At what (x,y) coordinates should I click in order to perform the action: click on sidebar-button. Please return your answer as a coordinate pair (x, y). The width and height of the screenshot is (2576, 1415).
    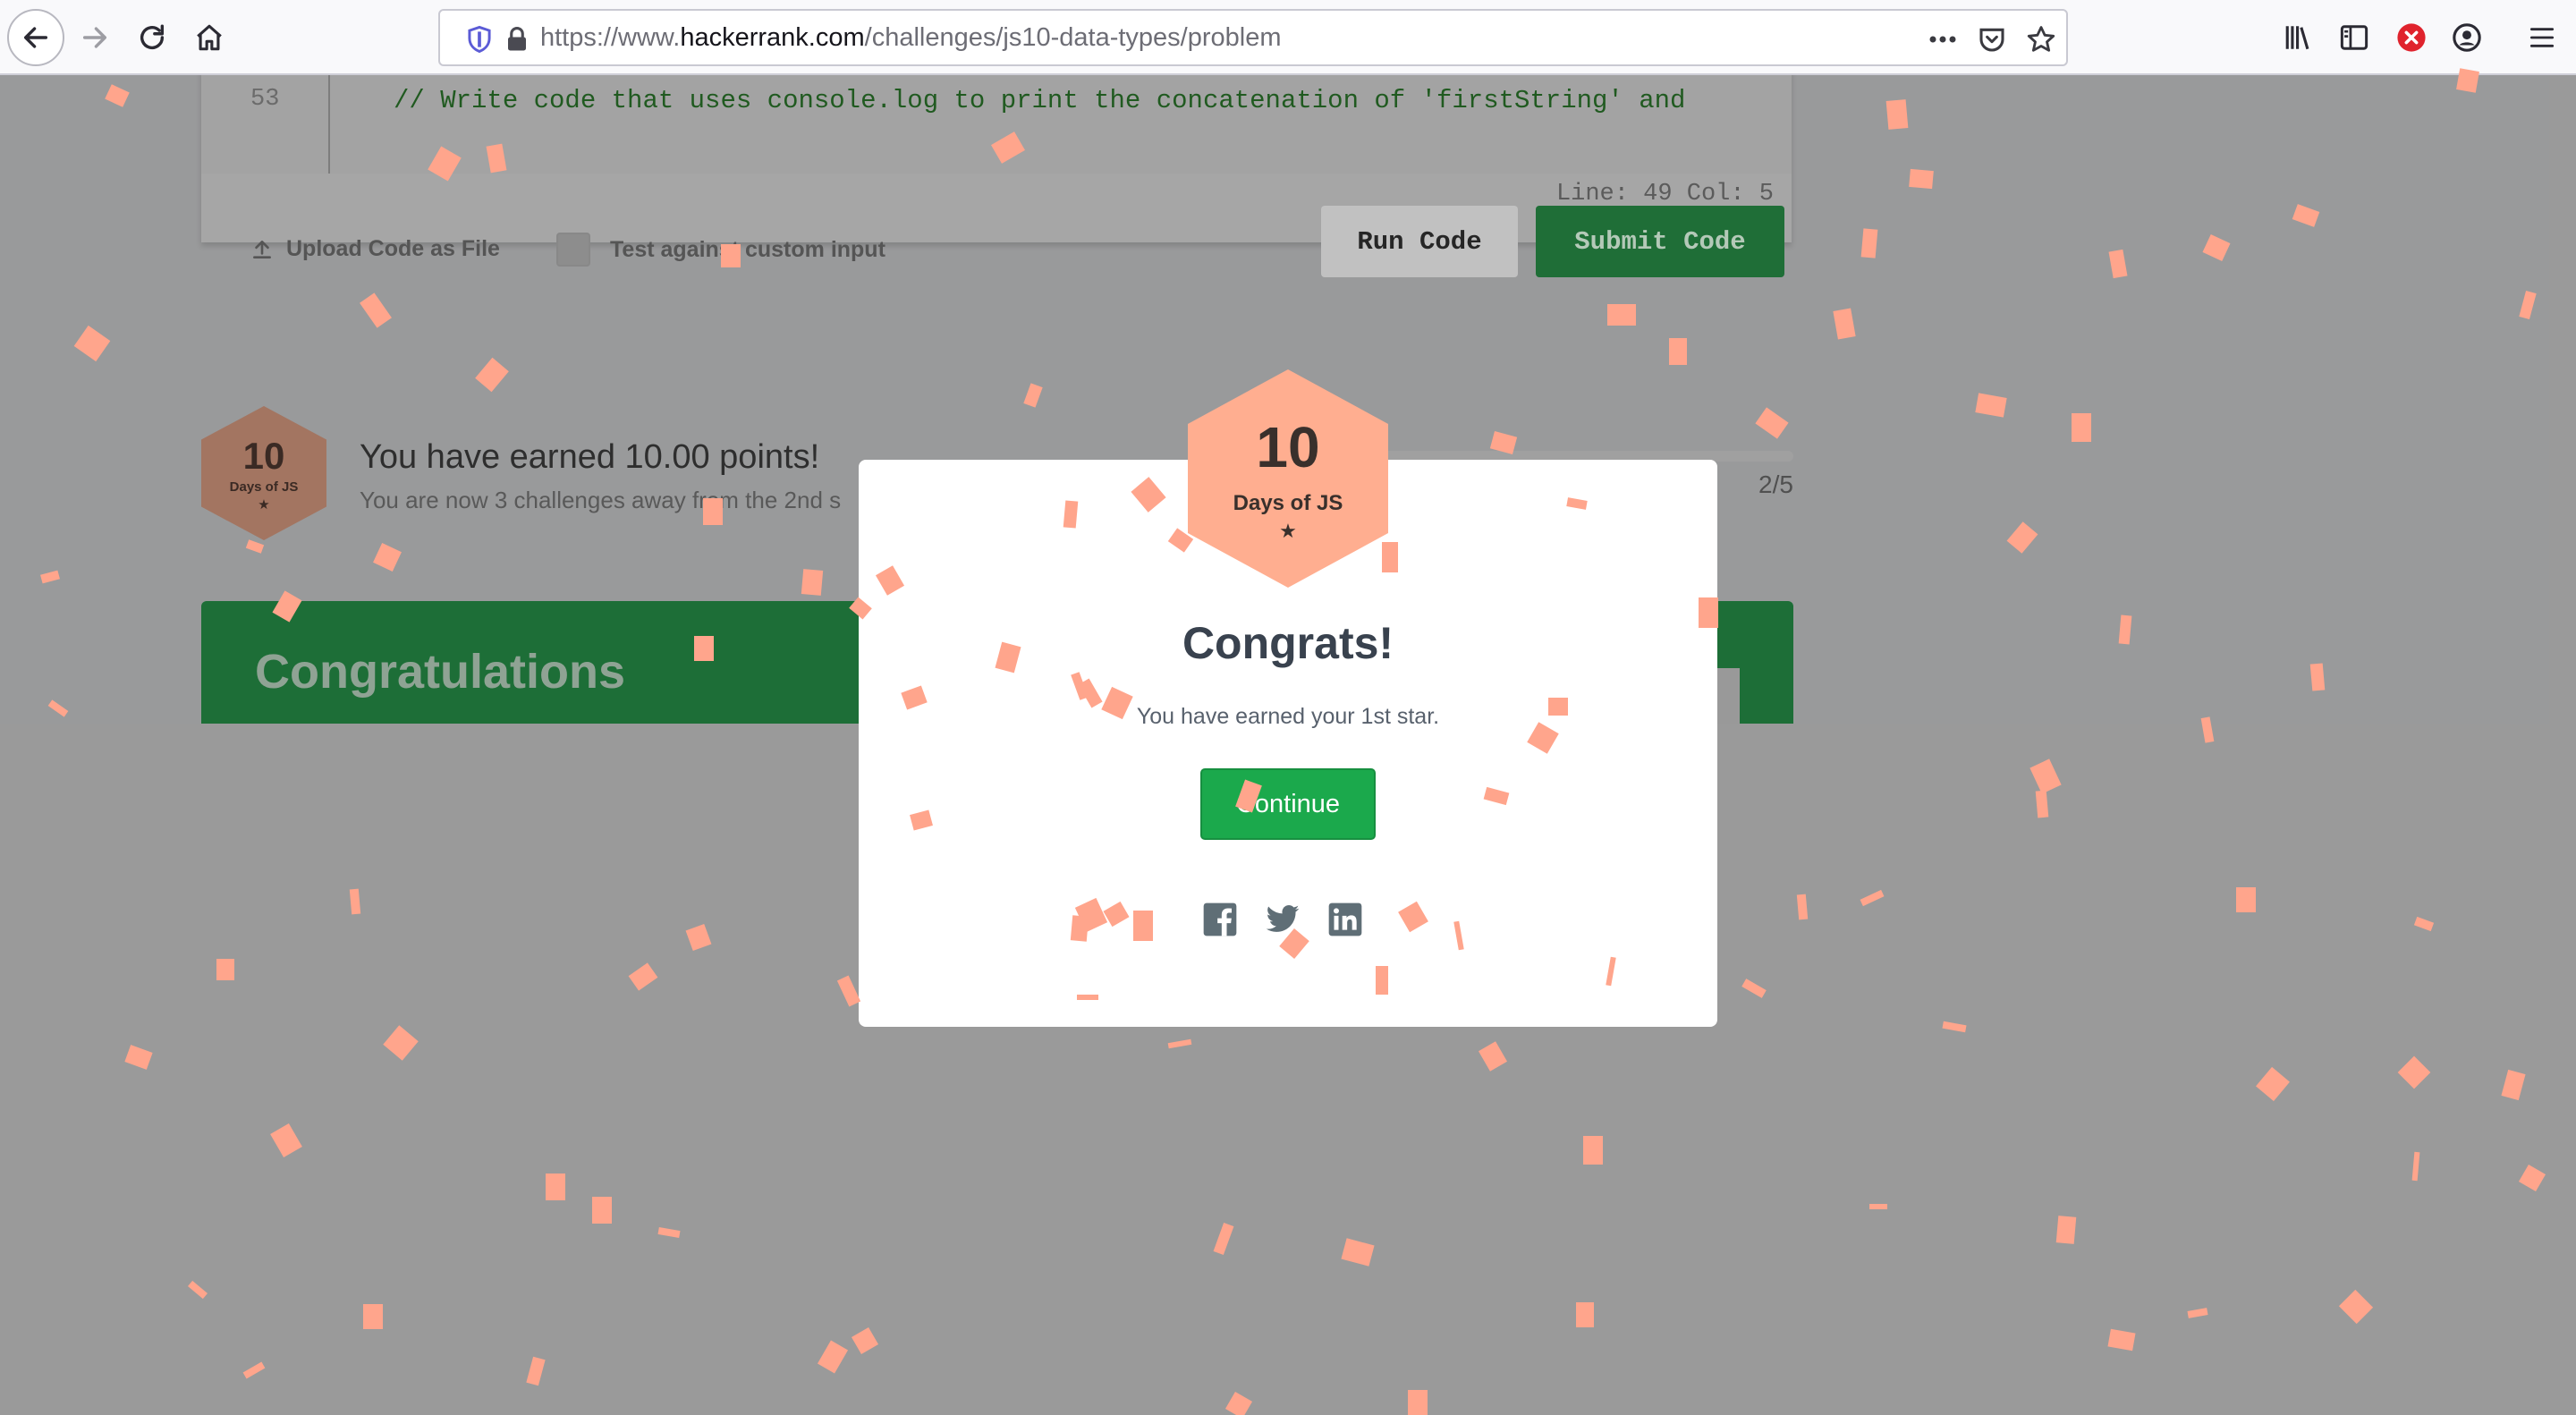
    Looking at the image, I should click on (2354, 38).